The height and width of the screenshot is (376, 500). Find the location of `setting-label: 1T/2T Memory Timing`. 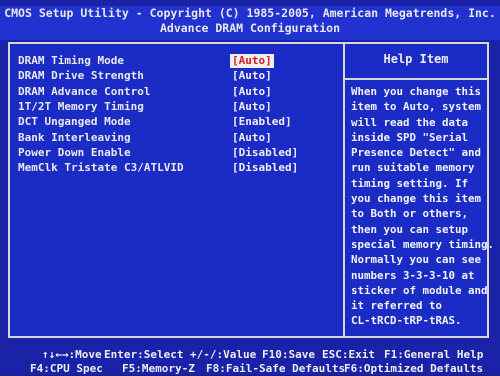

setting-label: 1T/2T Memory Timing is located at coordinates (81, 106).